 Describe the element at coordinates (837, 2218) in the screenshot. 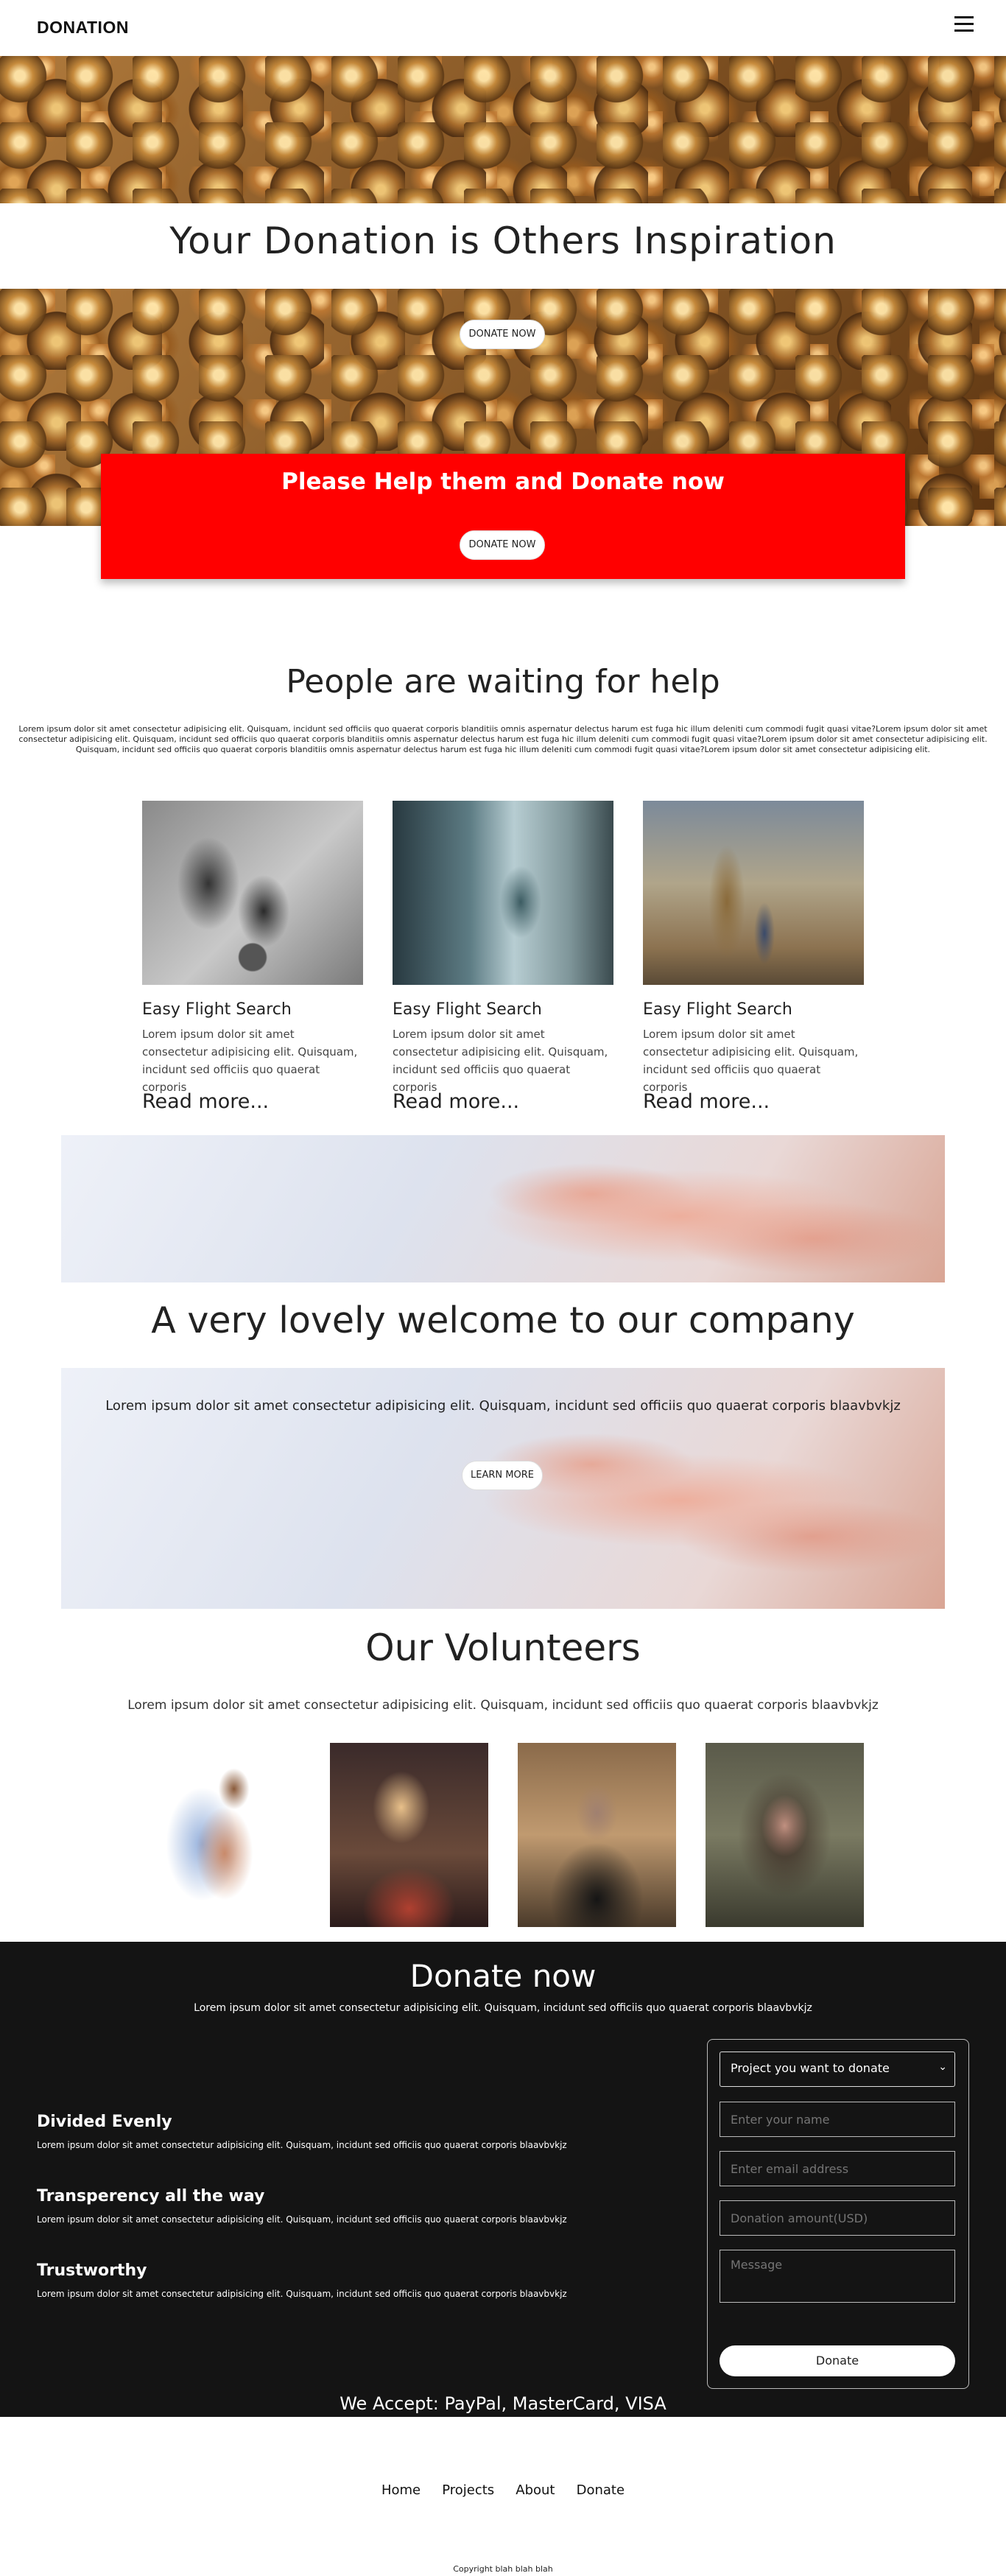

I see `amount-input` at that location.